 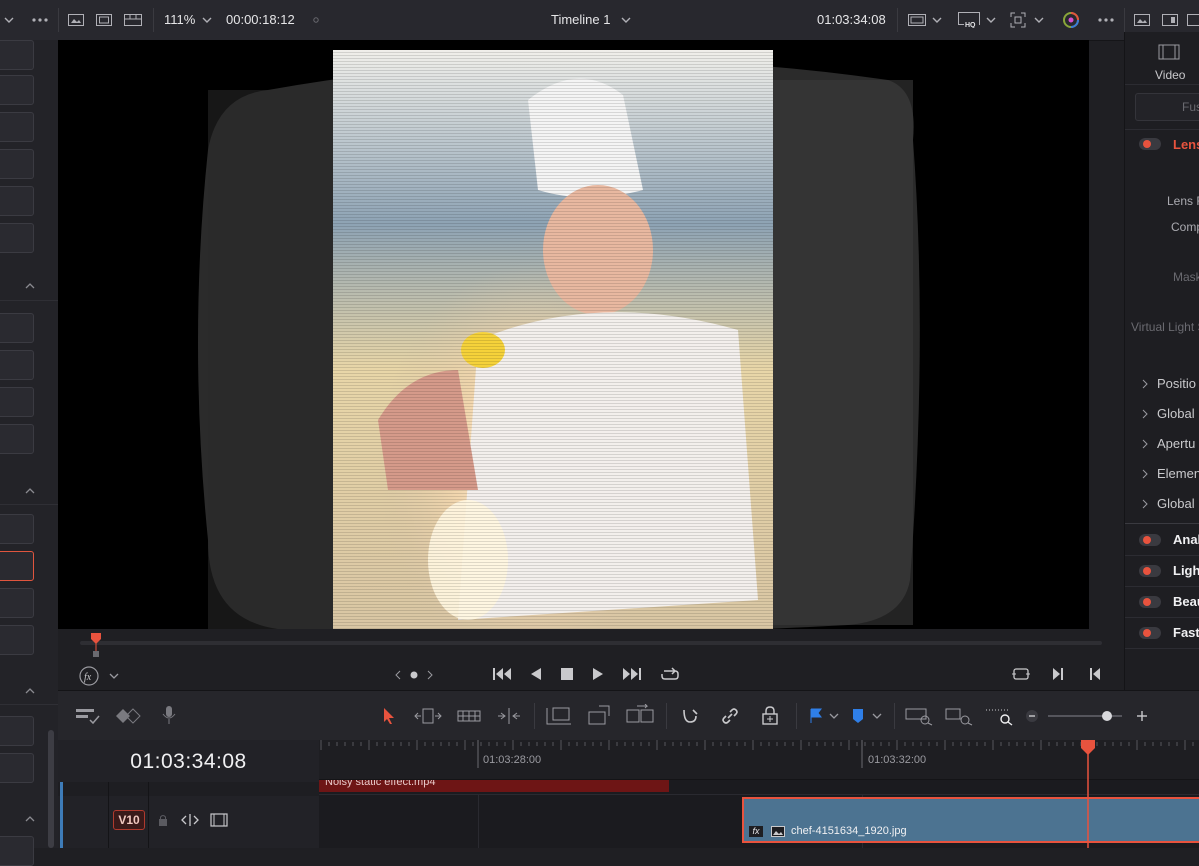 What do you see at coordinates (494, 786) in the screenshot?
I see `clip-noisy-static: Noisy static effect.mp4` at bounding box center [494, 786].